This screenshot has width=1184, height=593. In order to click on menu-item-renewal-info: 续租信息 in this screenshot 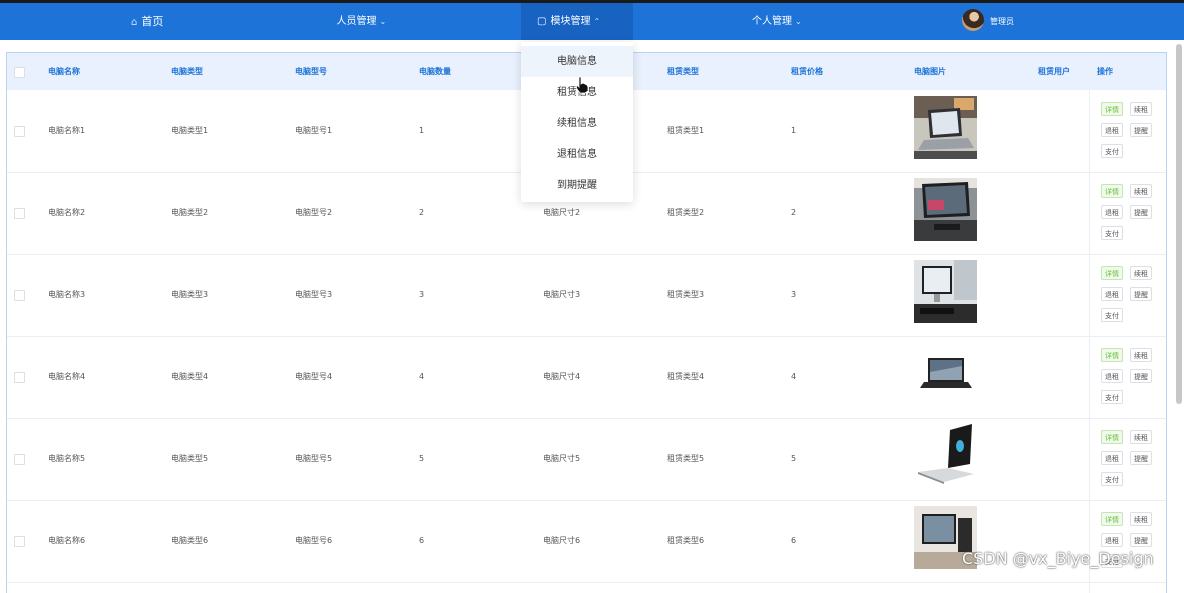, I will do `click(577, 123)`.